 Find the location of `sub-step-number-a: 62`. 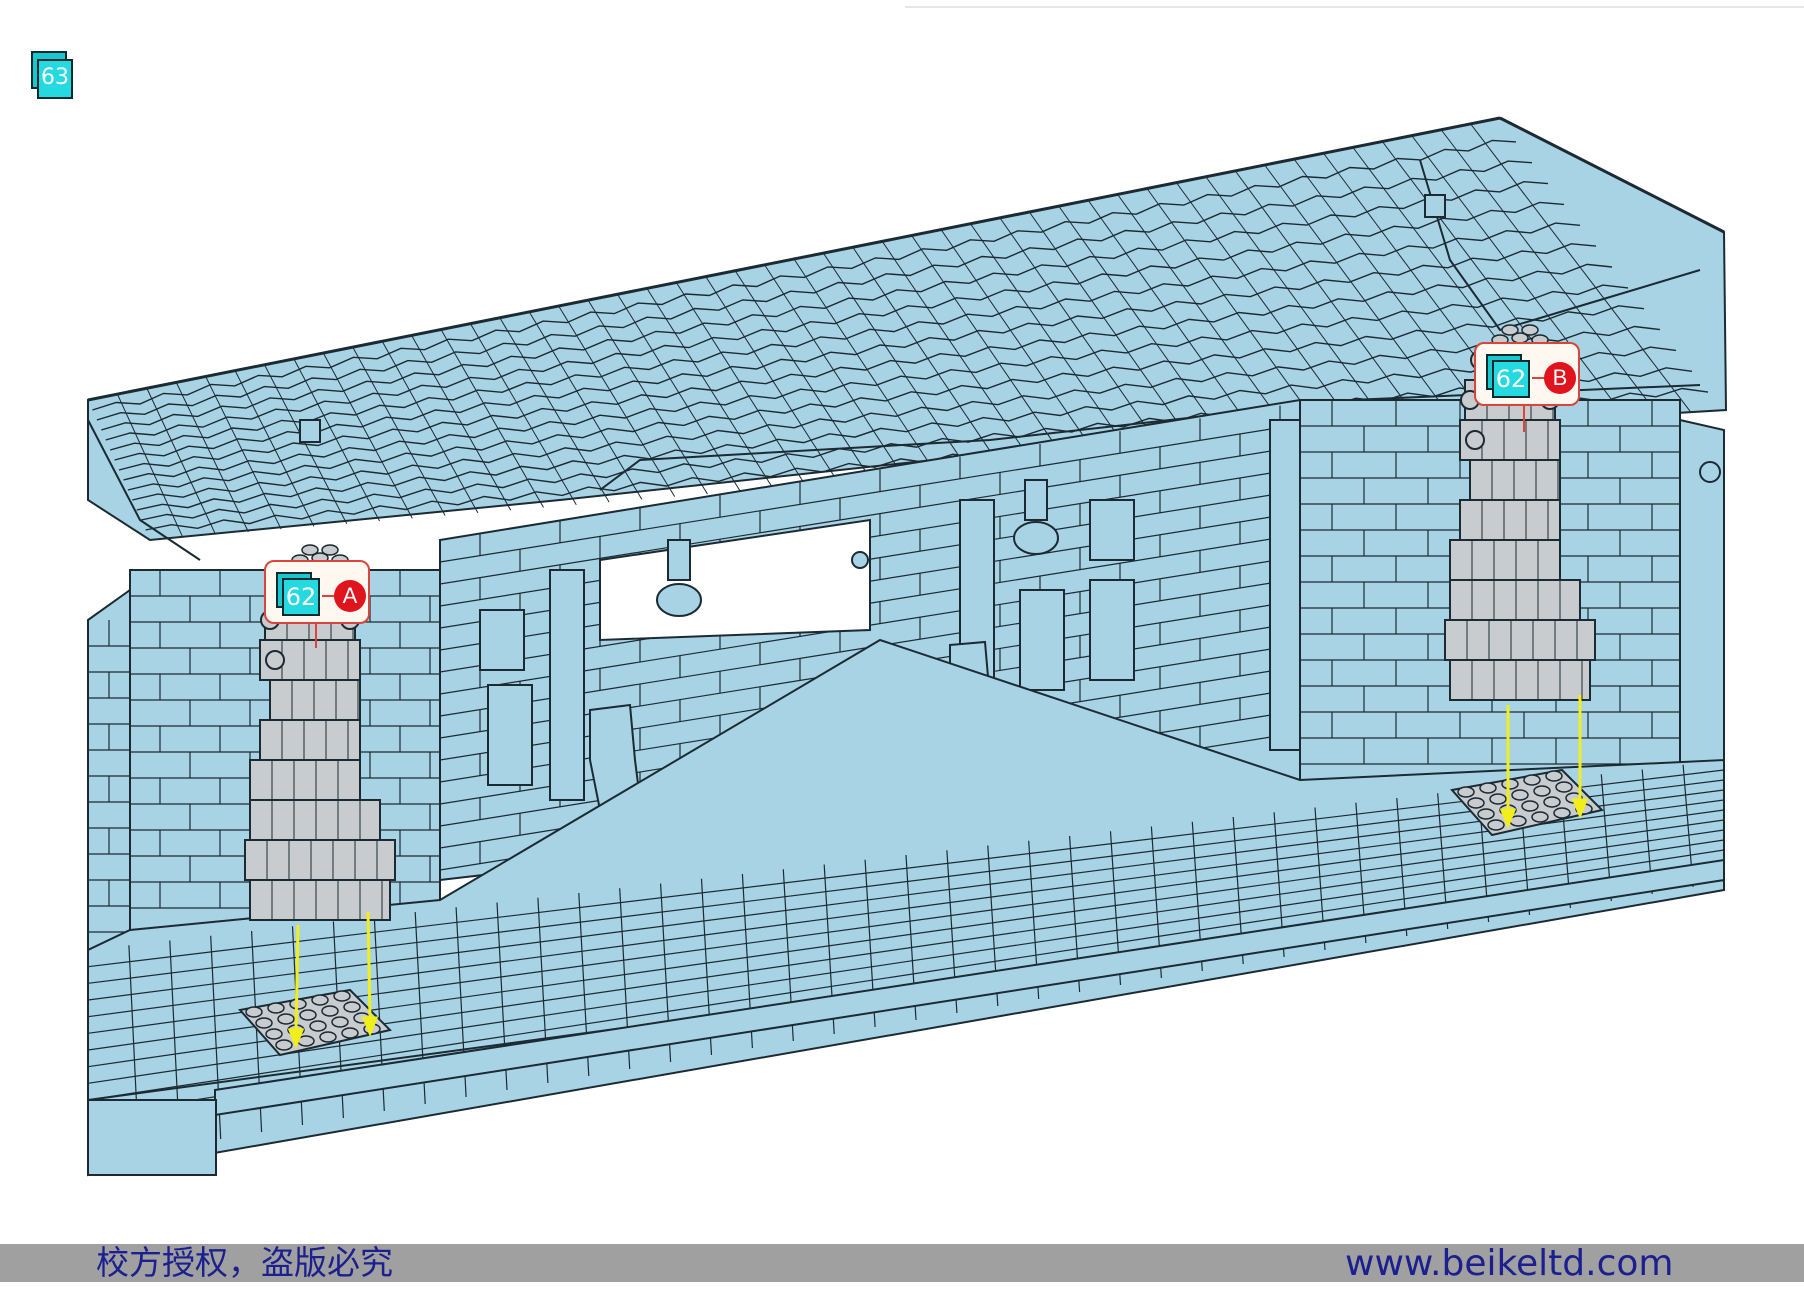

sub-step-number-a: 62 is located at coordinates (301, 597).